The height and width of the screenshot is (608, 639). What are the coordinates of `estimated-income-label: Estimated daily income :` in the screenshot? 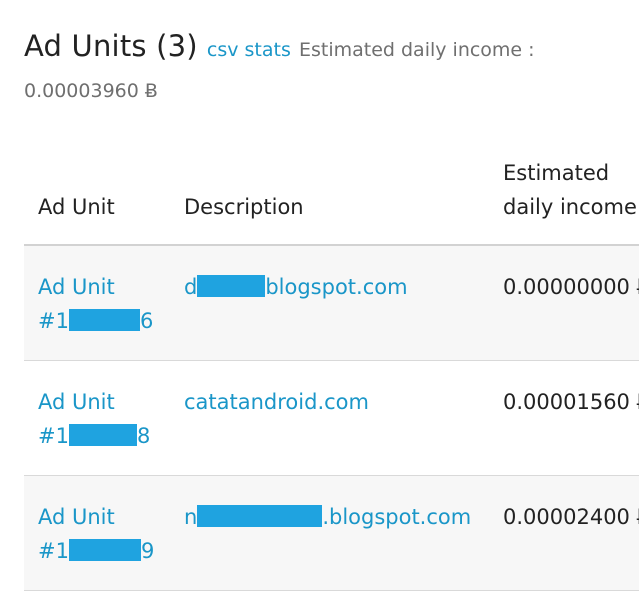 It's located at (416, 50).